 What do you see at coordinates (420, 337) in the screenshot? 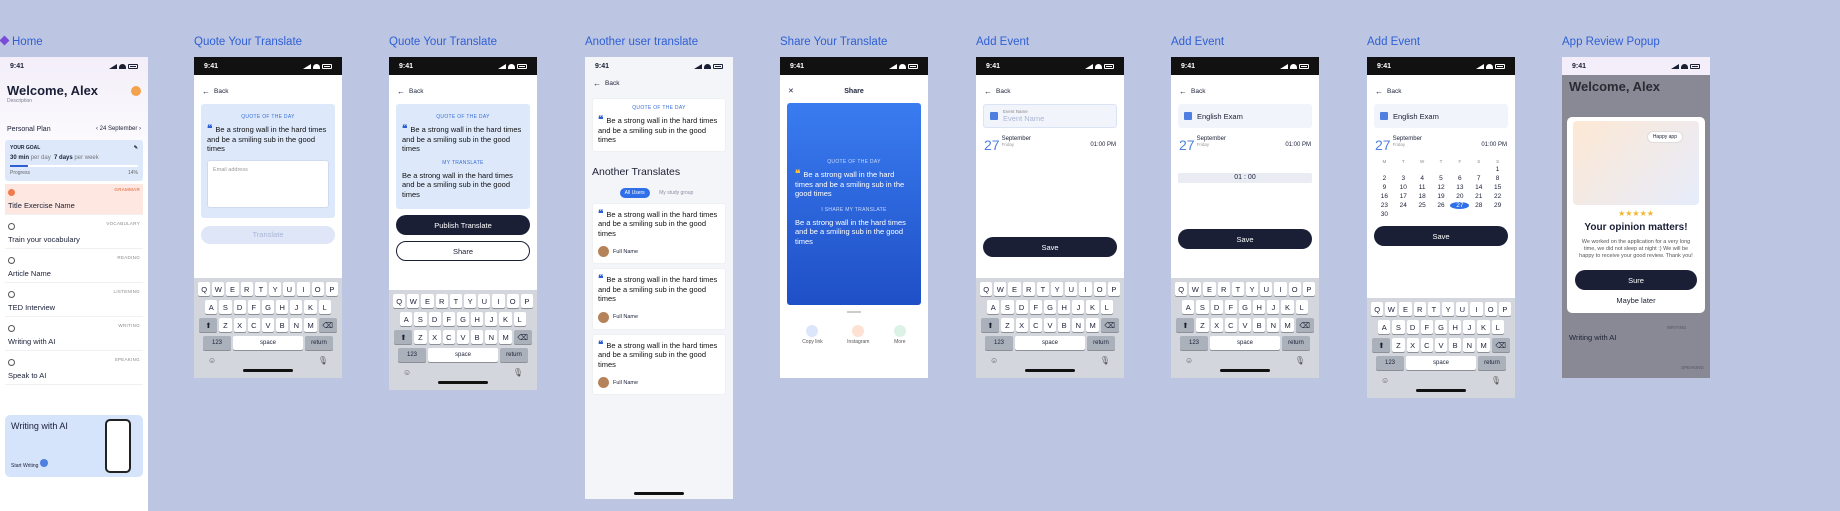
I see `key-z: Z` at bounding box center [420, 337].